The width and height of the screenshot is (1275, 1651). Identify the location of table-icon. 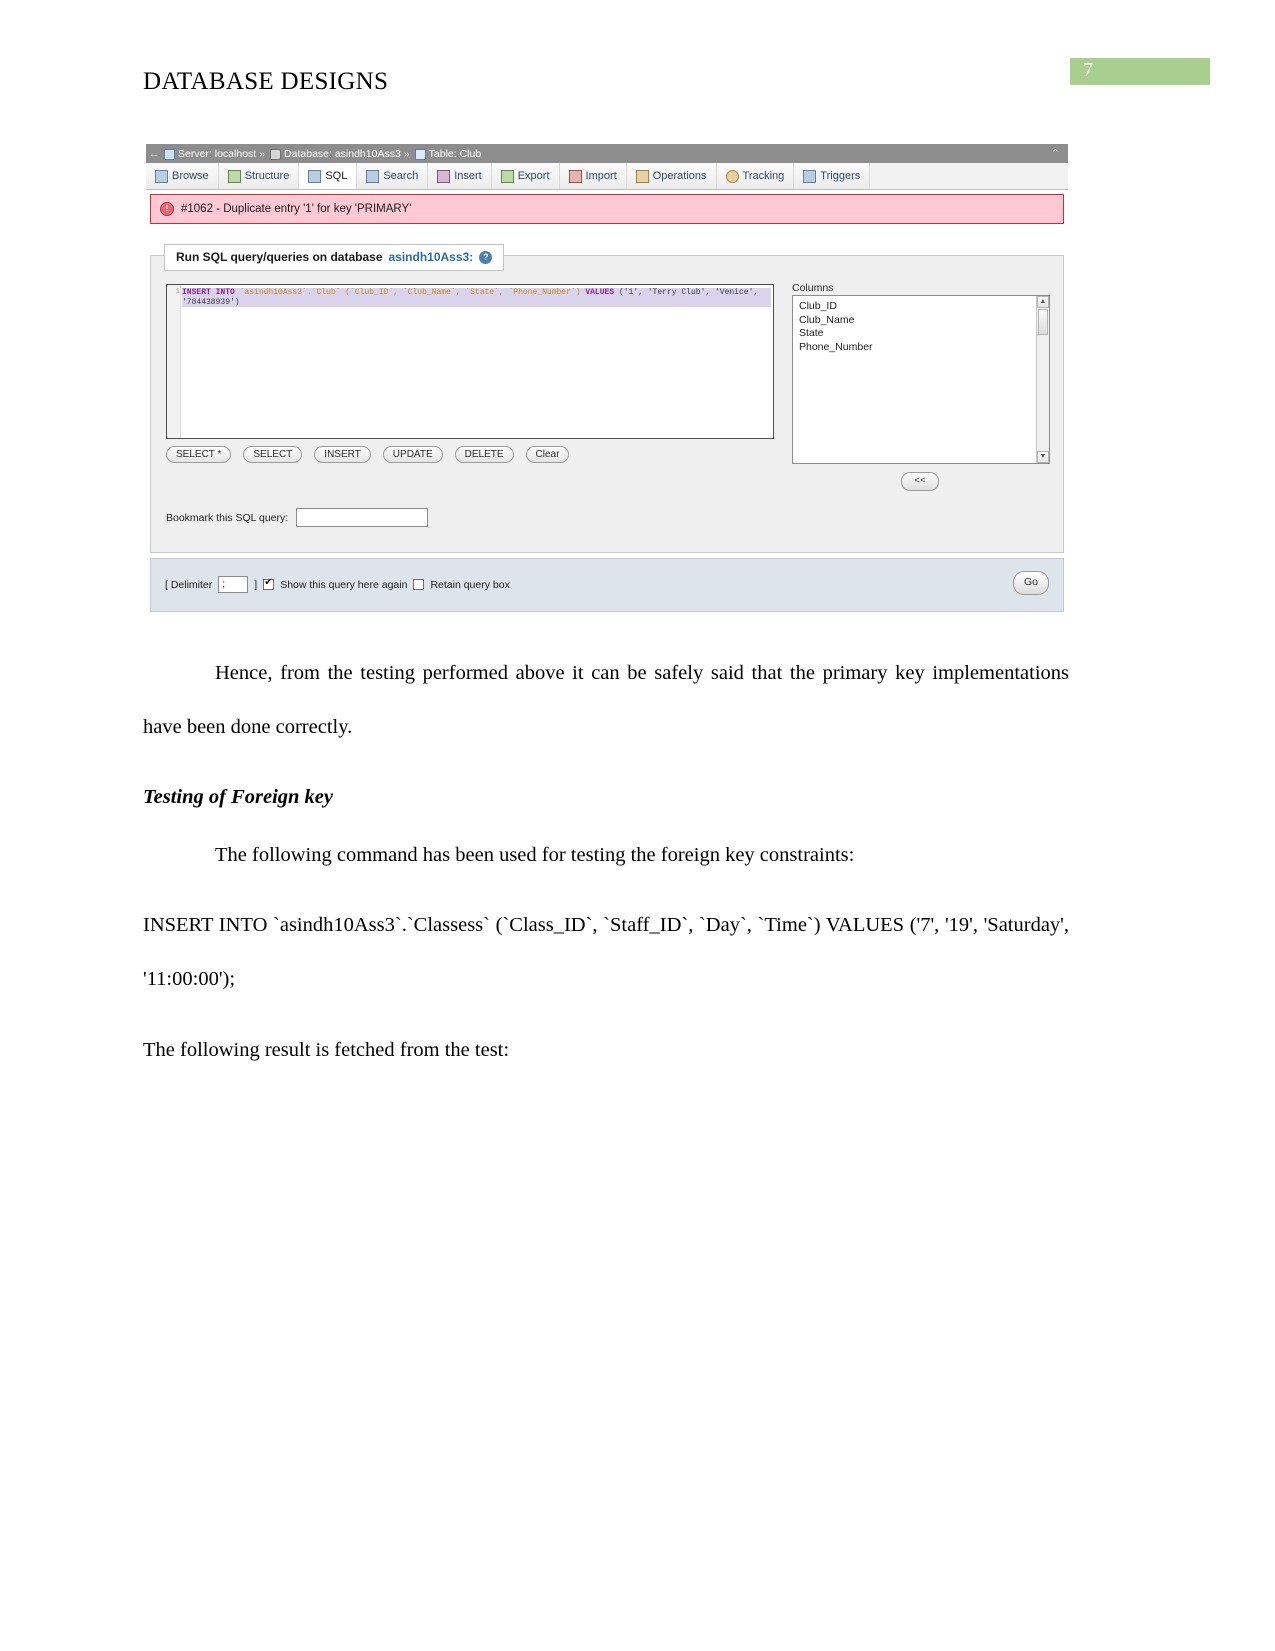
(420, 154).